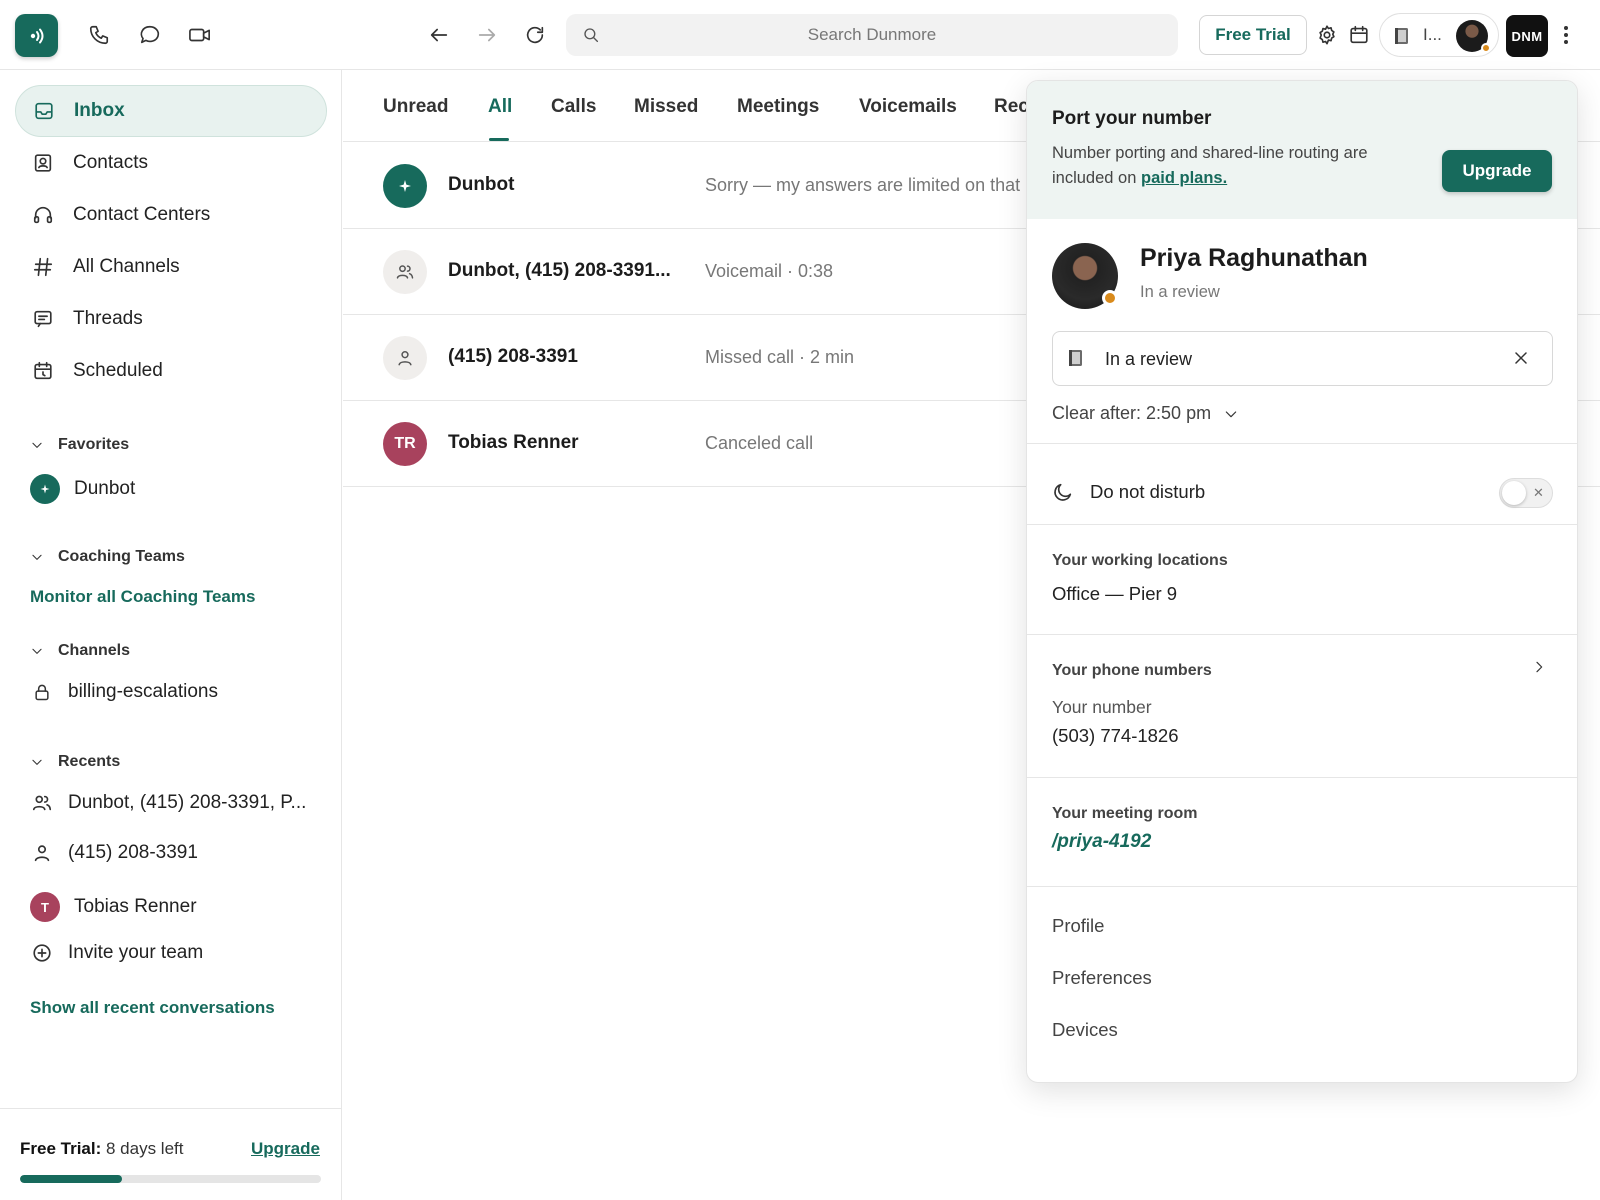 This screenshot has width=1600, height=1200. Describe the element at coordinates (99, 35) in the screenshot. I see `phone-icon` at that location.